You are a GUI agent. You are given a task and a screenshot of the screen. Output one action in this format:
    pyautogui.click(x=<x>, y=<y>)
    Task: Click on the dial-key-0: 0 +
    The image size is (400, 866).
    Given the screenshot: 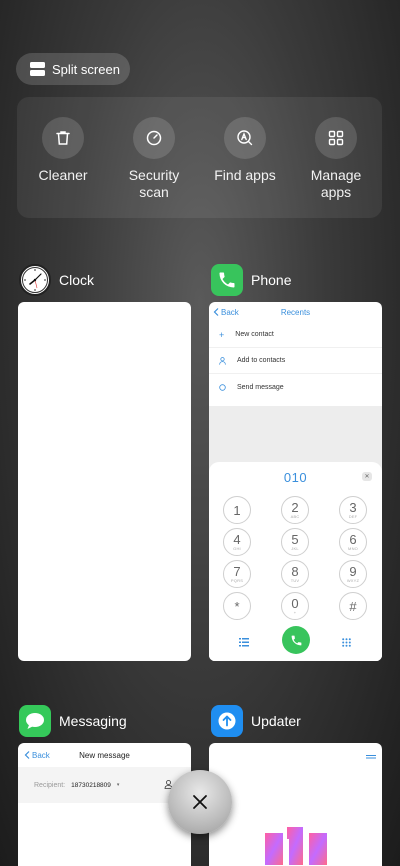 What is the action you would take?
    pyautogui.click(x=295, y=606)
    